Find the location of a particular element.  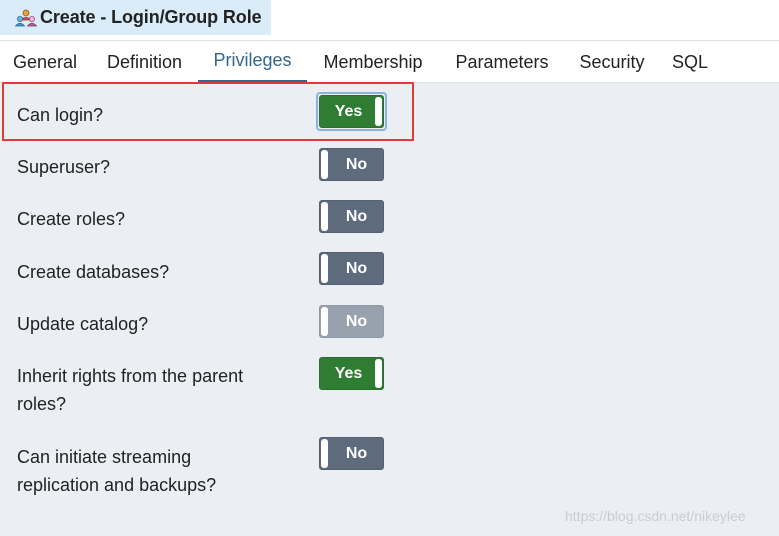

inherit-rights-label: Inherit rights from the parent roles? is located at coordinates (152, 390).